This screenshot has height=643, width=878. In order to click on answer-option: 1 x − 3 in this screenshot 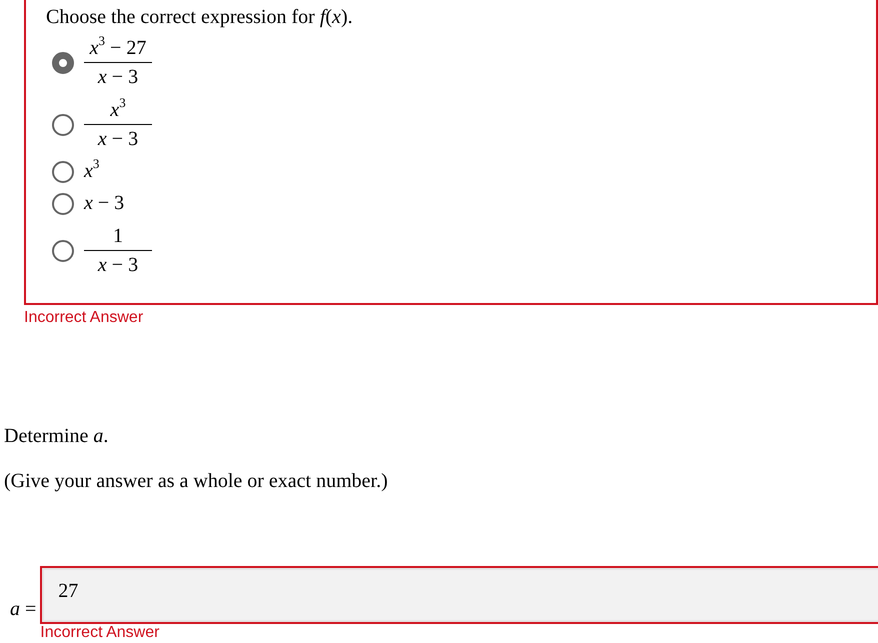, I will do `click(102, 250)`.